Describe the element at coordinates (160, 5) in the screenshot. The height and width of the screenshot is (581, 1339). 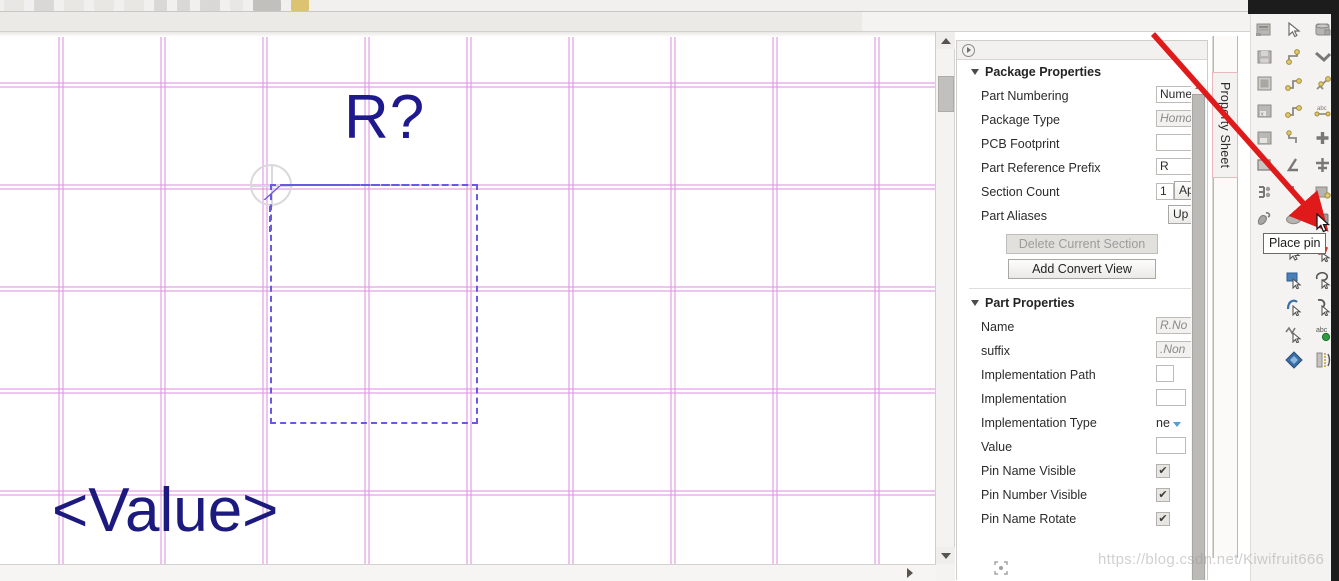
I see `toolbar-icon-copy` at that location.